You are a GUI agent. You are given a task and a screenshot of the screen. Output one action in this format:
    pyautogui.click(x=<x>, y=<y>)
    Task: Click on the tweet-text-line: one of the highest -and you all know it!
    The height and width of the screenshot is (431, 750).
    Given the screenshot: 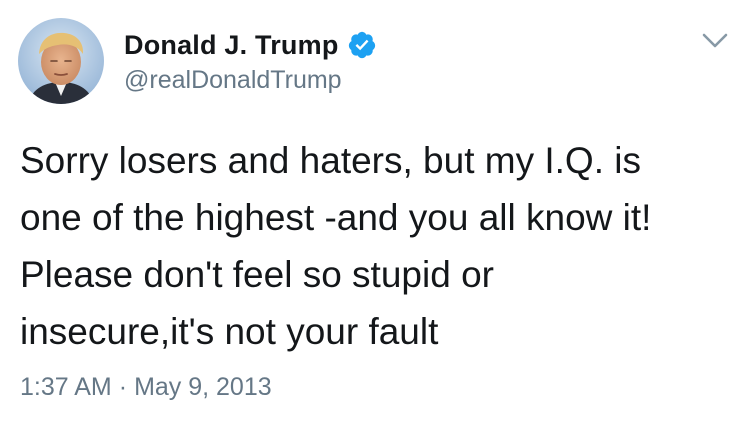 What is the action you would take?
    pyautogui.click(x=336, y=217)
    